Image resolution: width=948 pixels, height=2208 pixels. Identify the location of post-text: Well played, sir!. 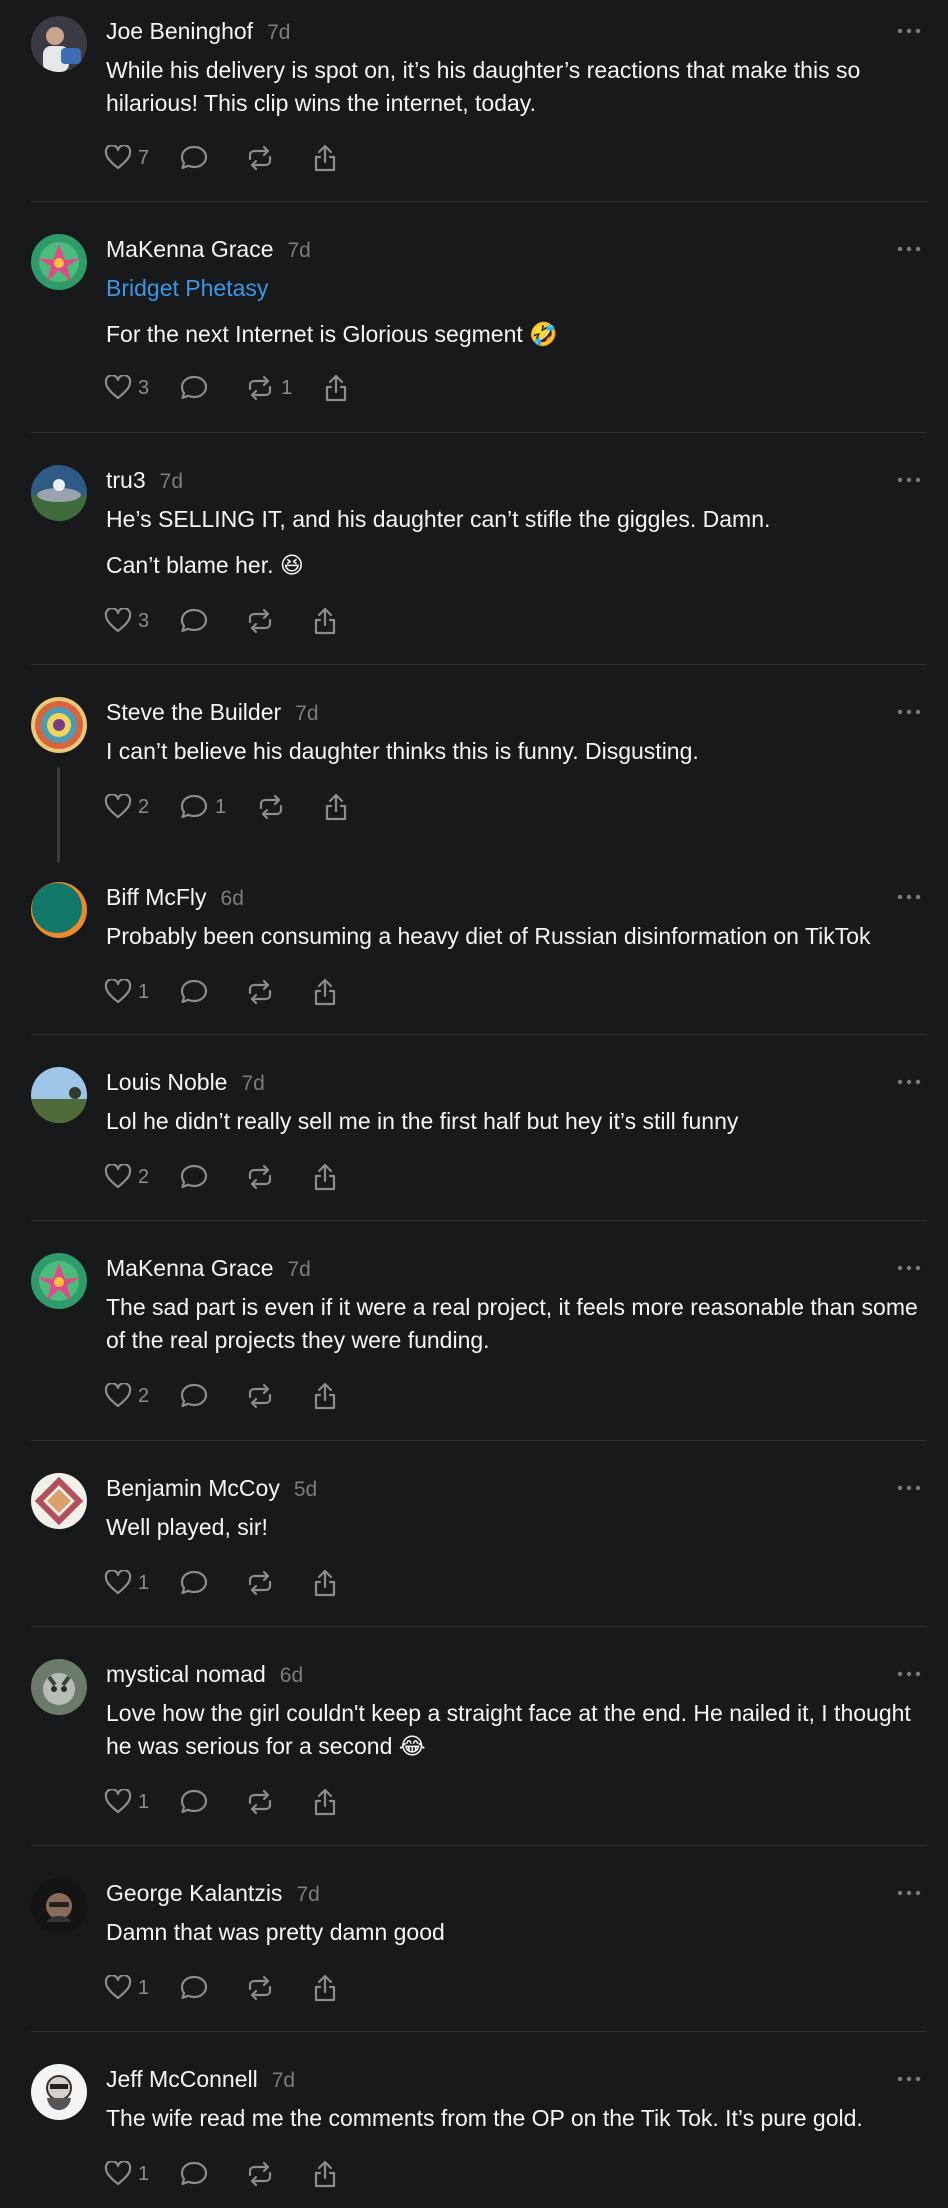
(187, 1527).